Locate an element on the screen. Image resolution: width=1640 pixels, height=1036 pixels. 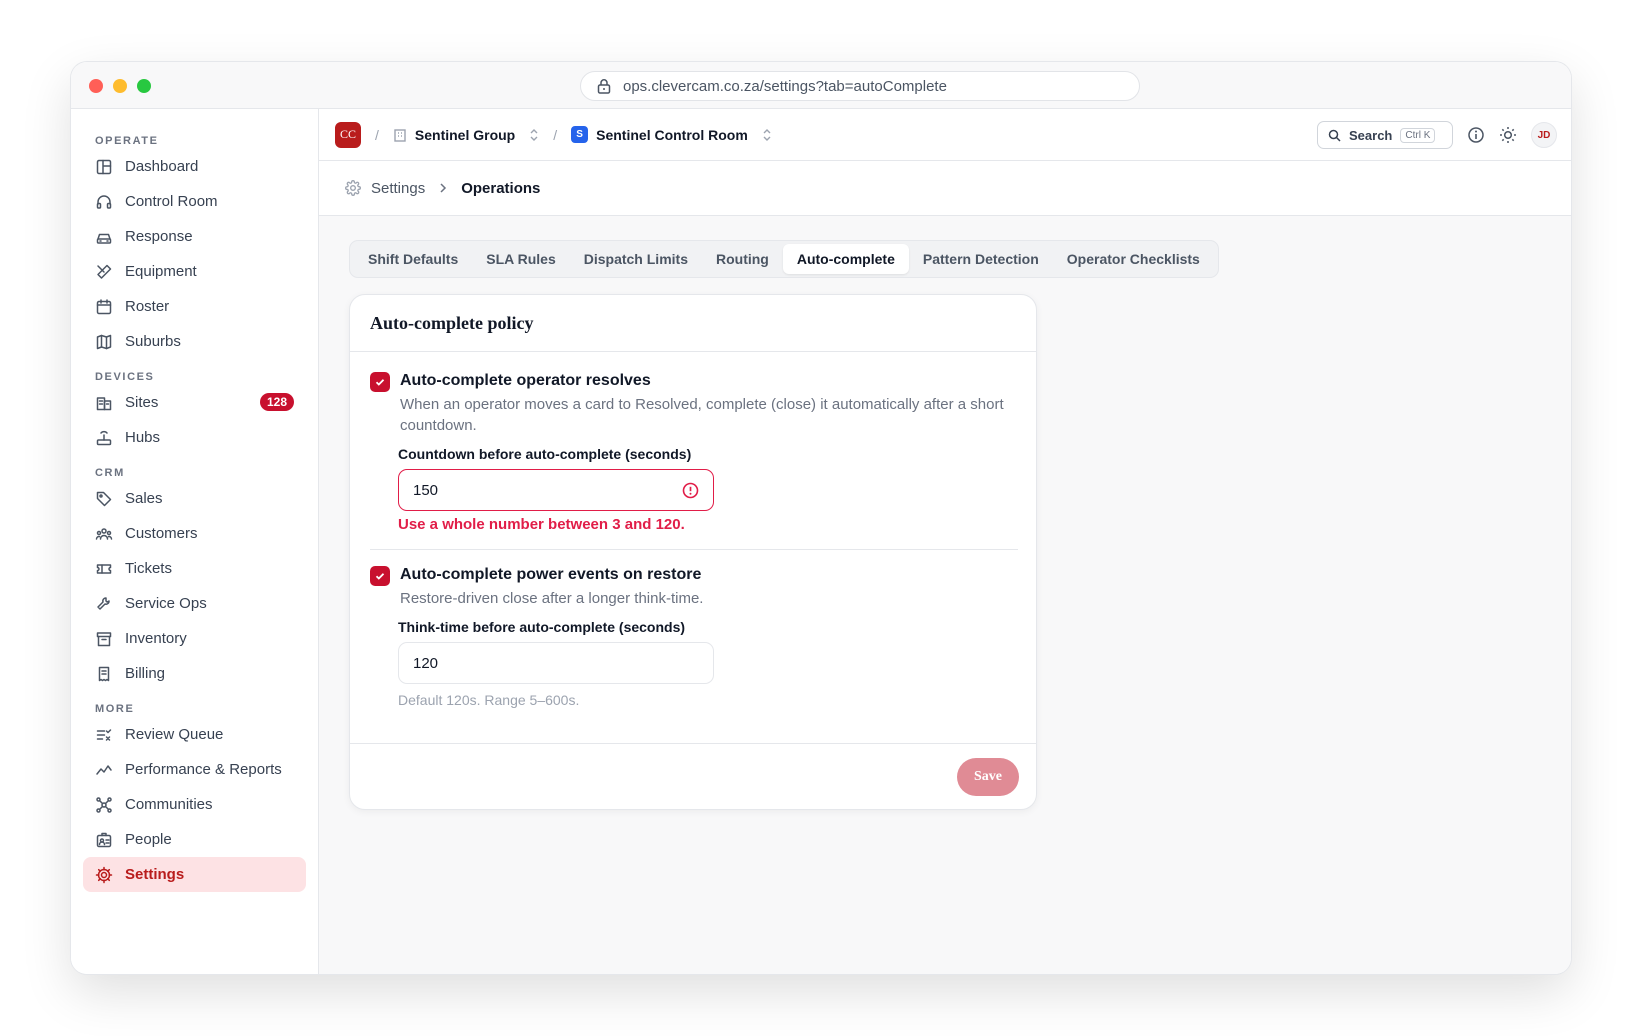
search-icon is located at coordinates (1334, 135).